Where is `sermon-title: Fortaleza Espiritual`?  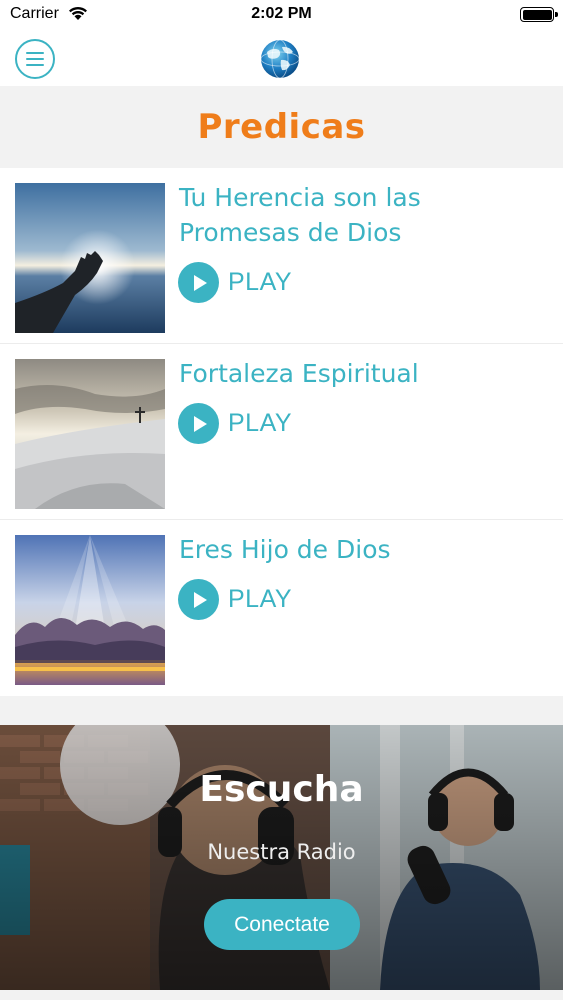
sermon-title: Fortaleza Espiritual is located at coordinates (364, 373).